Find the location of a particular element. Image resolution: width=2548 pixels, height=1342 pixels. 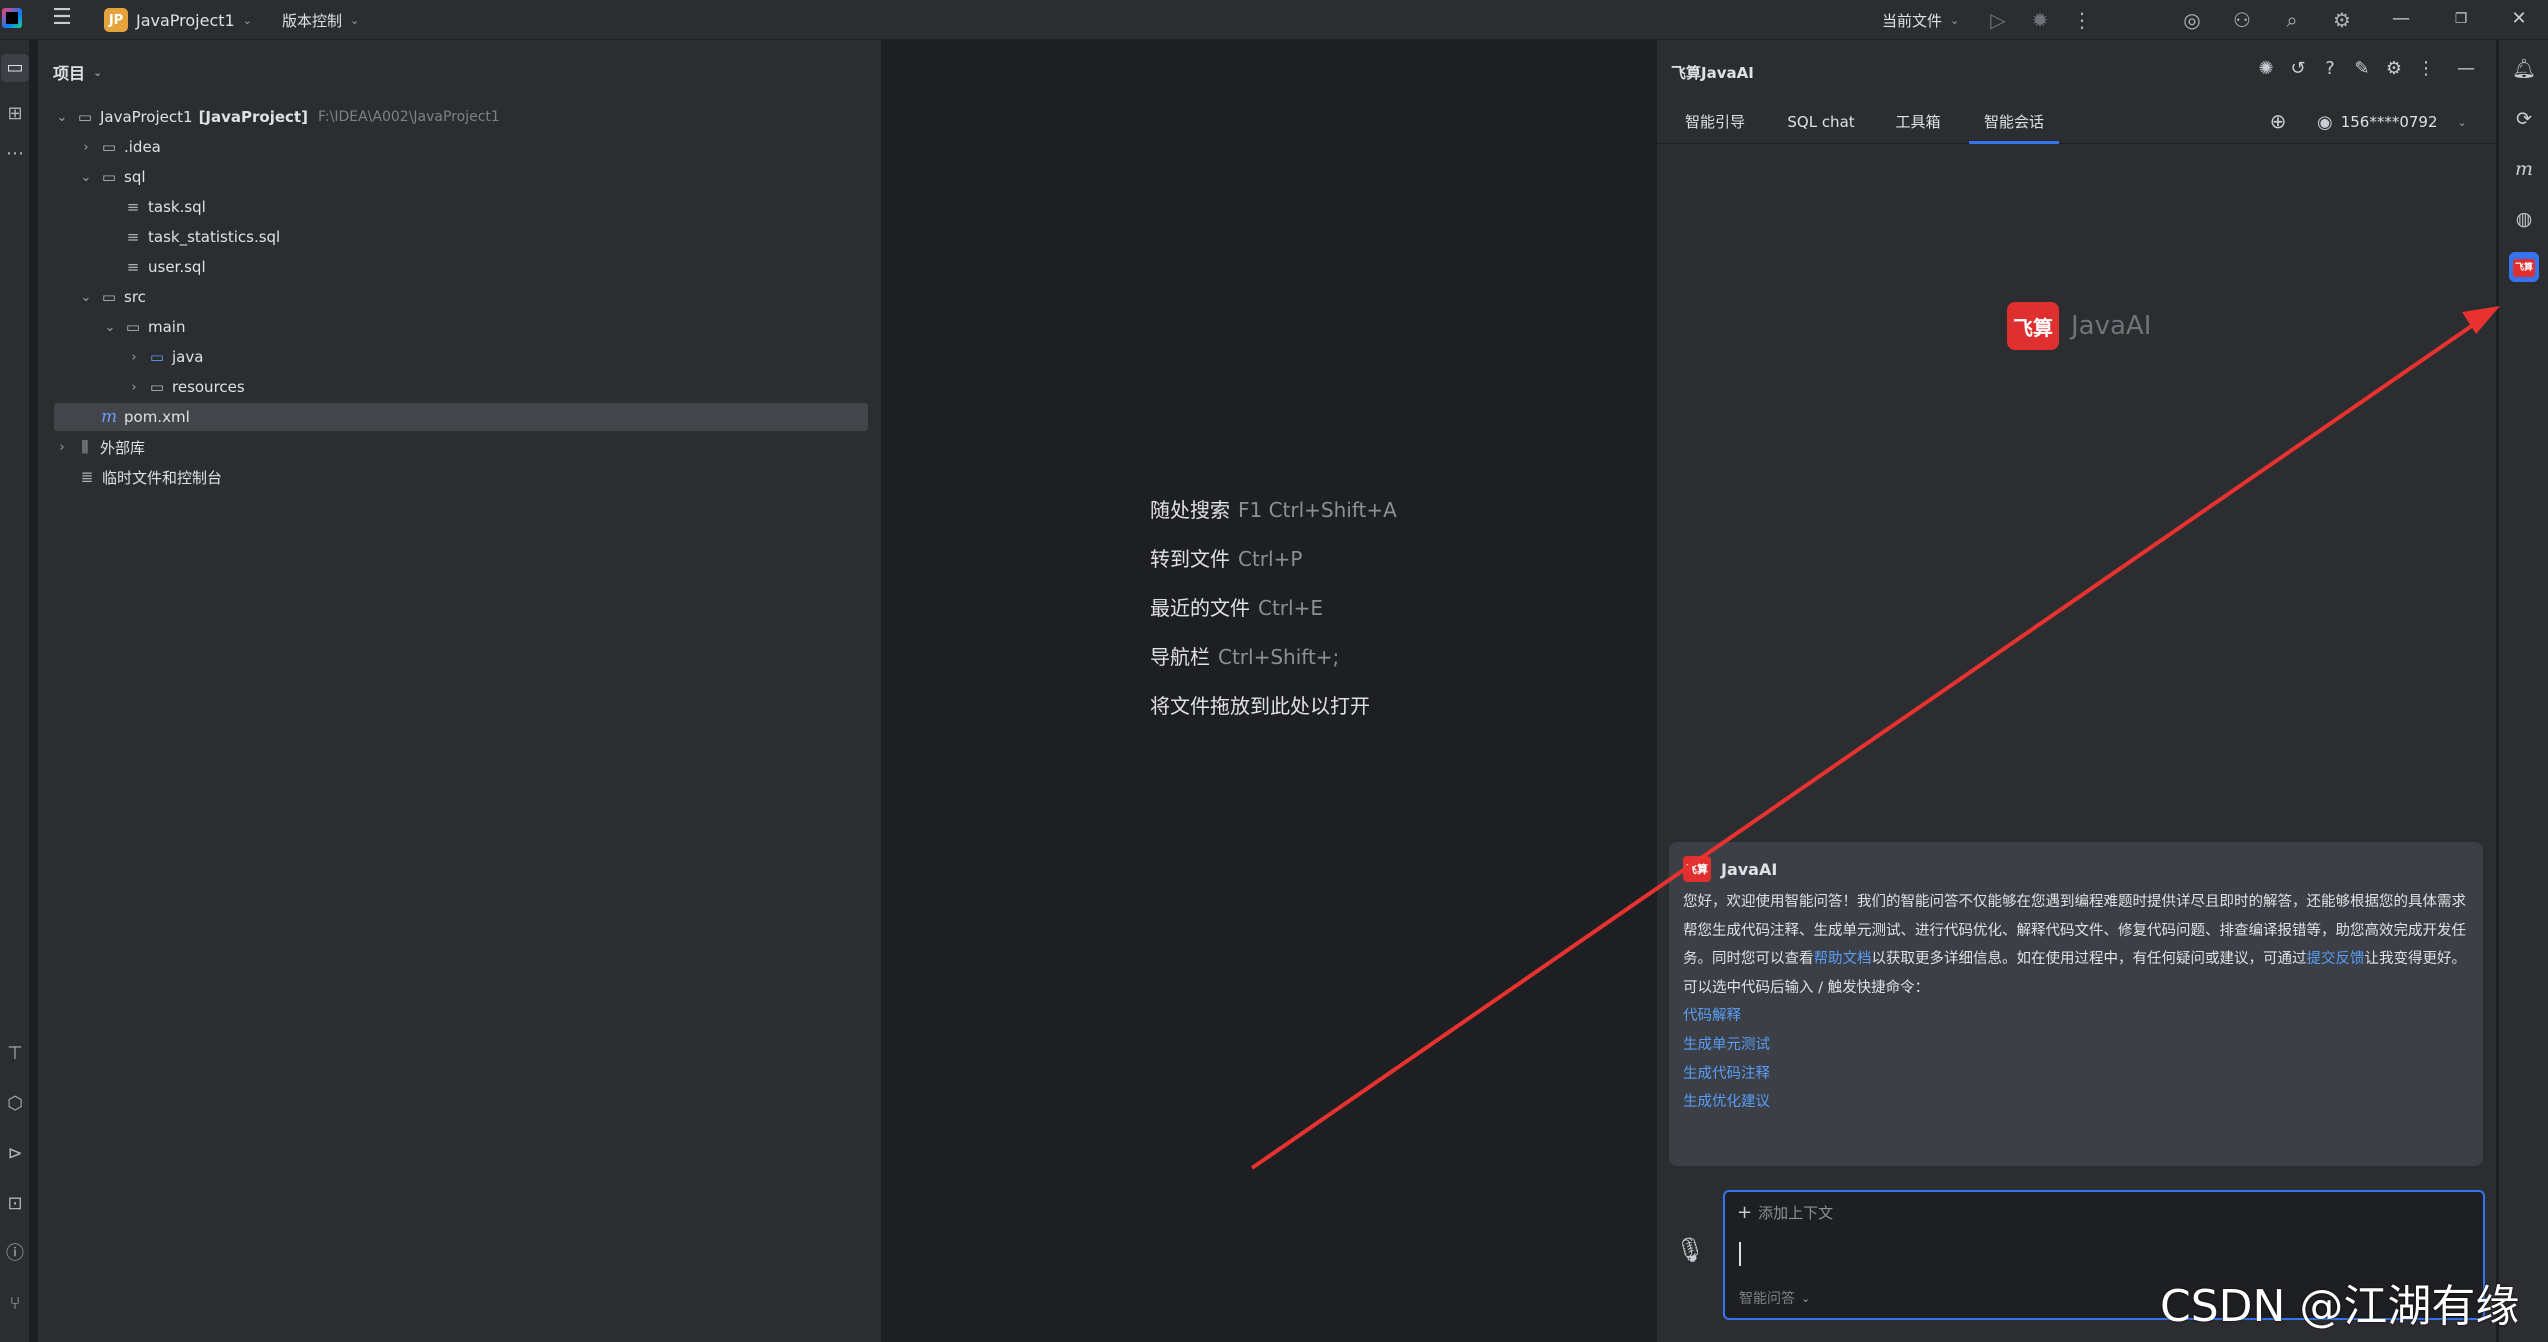

project-switcher: JP JavaProject1 ⌄ is located at coordinates (178, 20).